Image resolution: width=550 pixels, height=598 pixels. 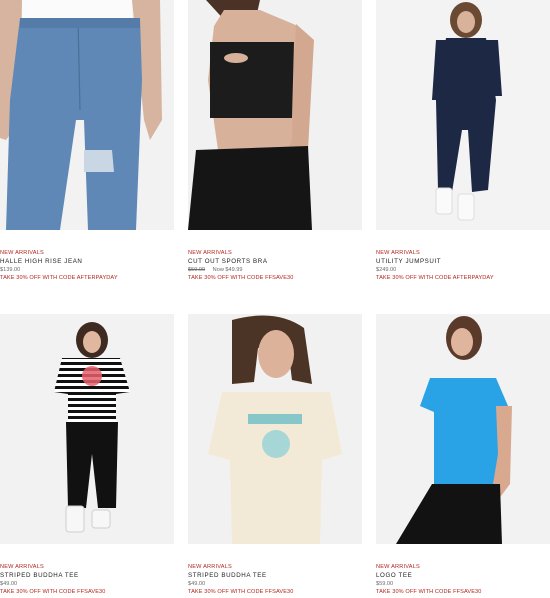 I want to click on product-promo: TAKE 30% OFF WITH CODE FFSAVE30, so click(x=241, y=278).